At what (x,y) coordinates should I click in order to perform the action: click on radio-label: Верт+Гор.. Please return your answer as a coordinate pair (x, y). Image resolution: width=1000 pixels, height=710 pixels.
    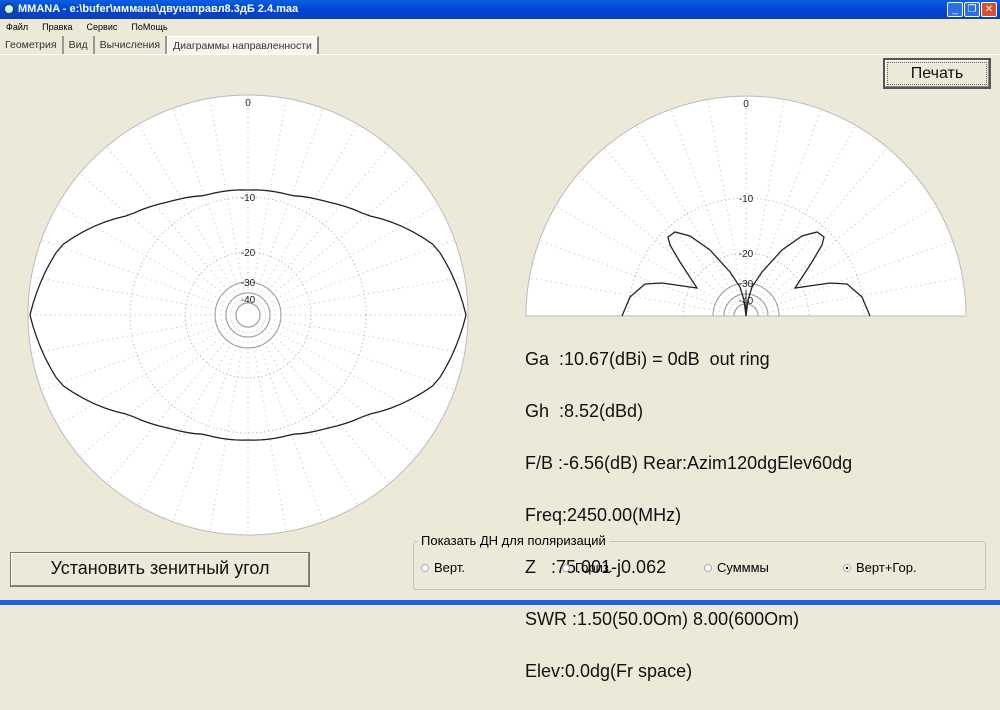
    Looking at the image, I should click on (886, 567).